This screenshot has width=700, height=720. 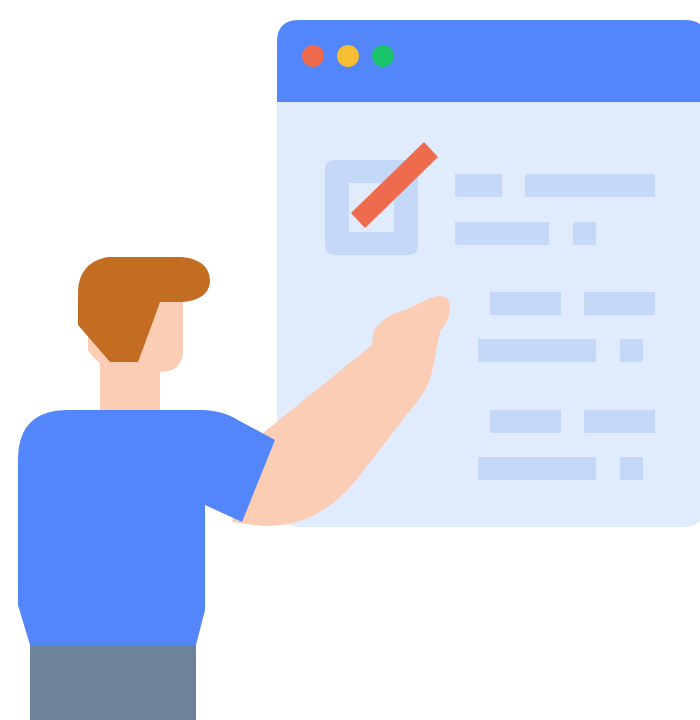 What do you see at coordinates (113, 680) in the screenshot?
I see `person-pants` at bounding box center [113, 680].